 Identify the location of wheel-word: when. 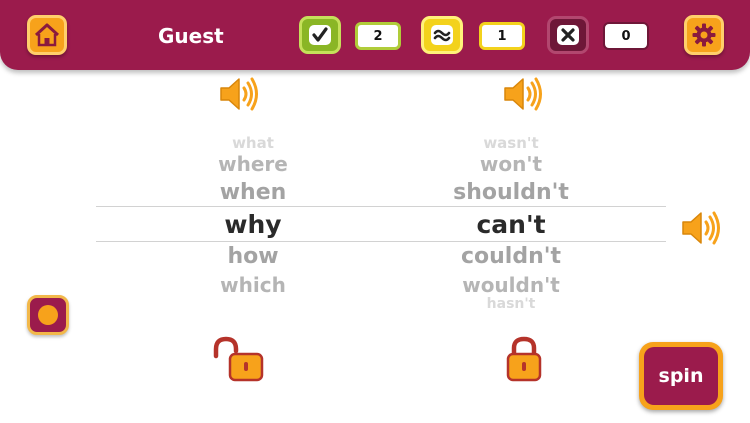
(253, 192).